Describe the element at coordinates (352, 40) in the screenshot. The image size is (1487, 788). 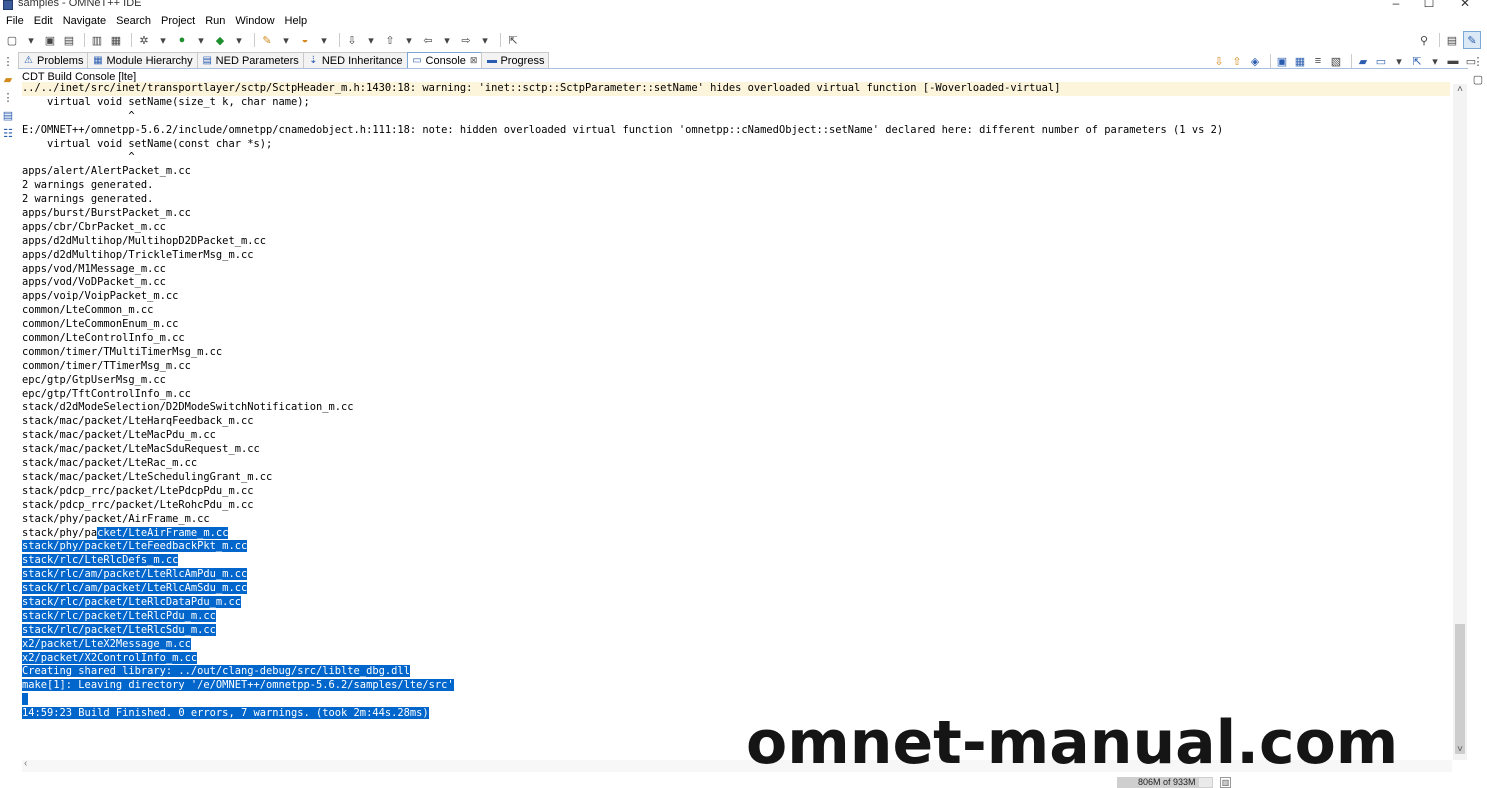
I see `next-annotation-icon: ⇩` at that location.